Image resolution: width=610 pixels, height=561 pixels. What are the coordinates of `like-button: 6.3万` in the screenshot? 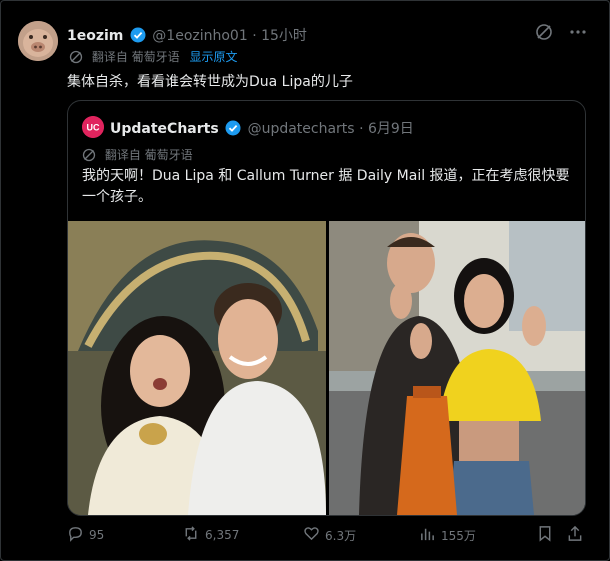 It's located at (329, 535).